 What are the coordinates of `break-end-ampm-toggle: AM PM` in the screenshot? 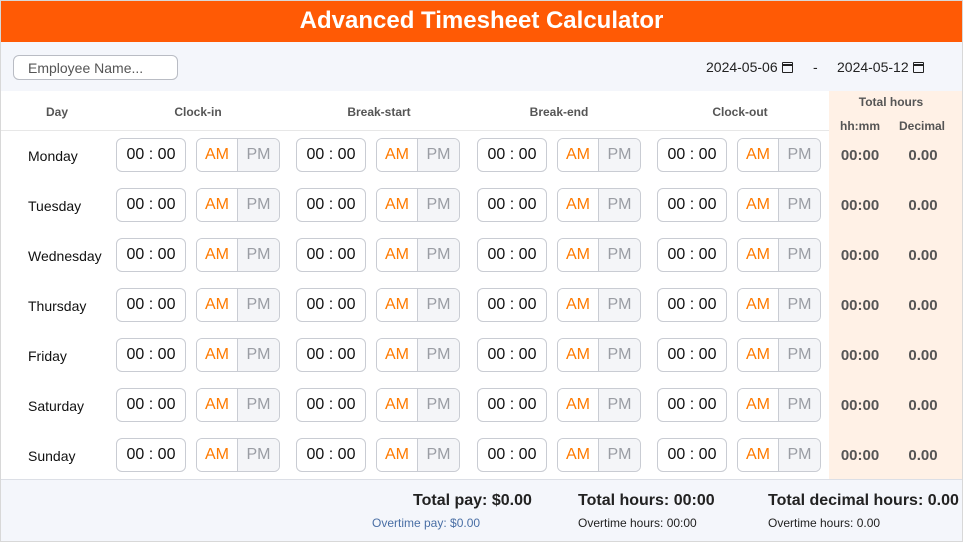 It's located at (599, 405).